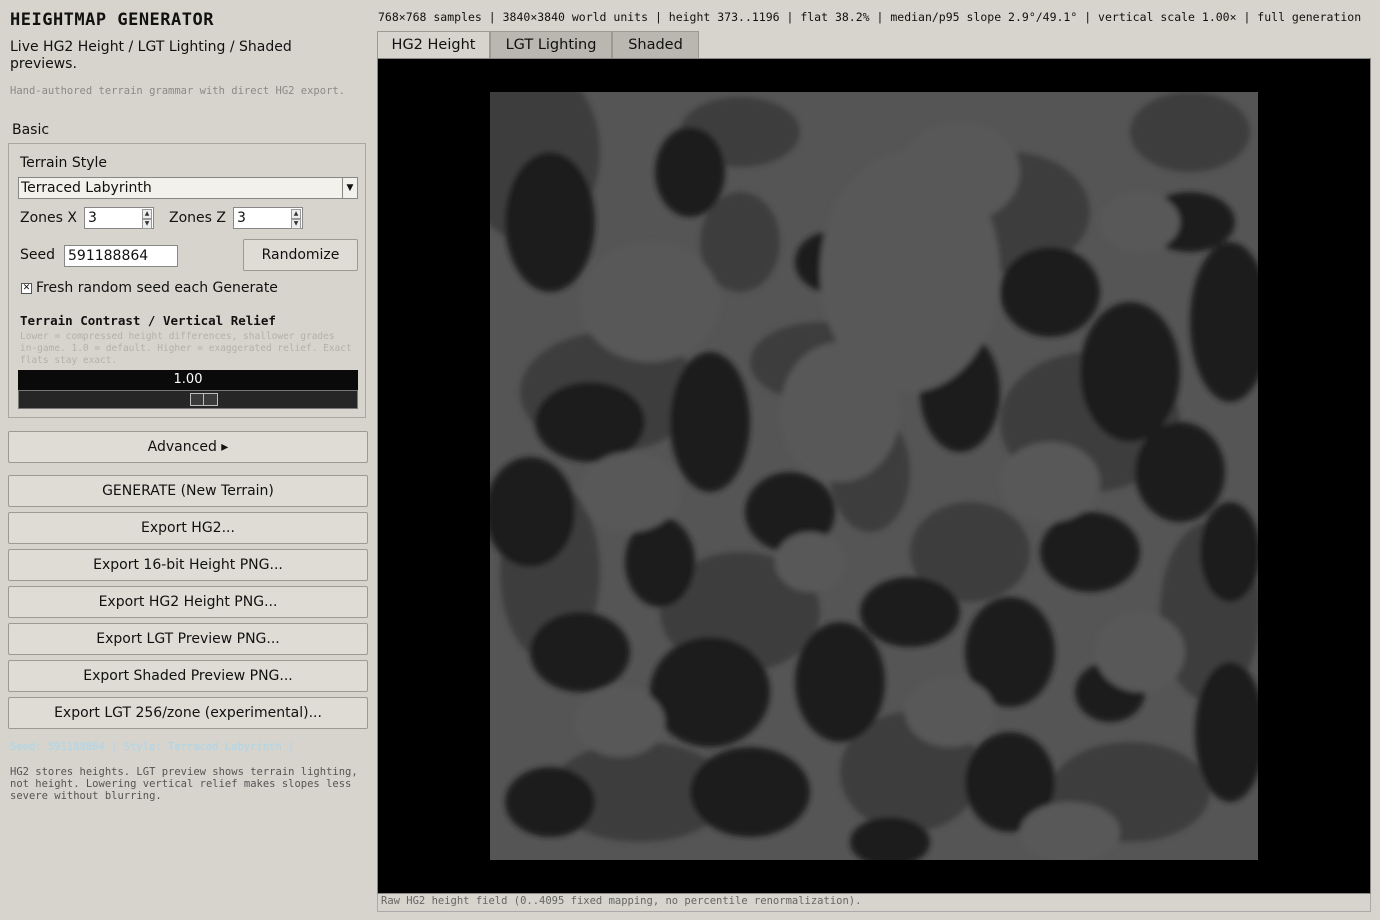  I want to click on seed-input: 591188864, so click(121, 256).